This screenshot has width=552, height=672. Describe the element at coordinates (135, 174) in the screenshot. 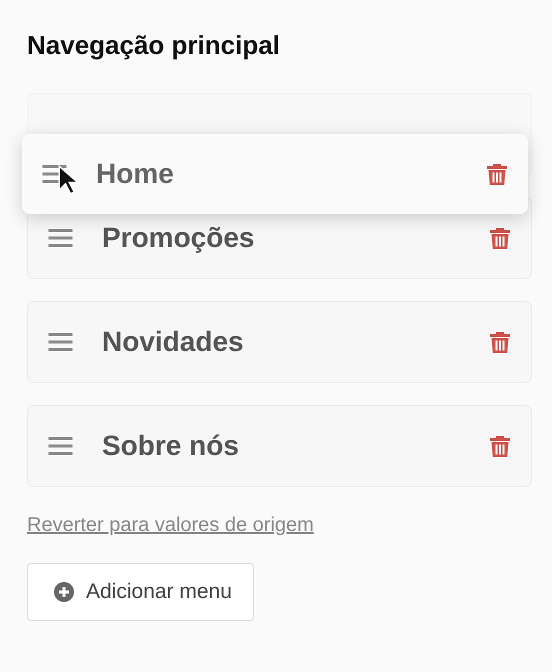

I see `menu-item-label: Home` at that location.